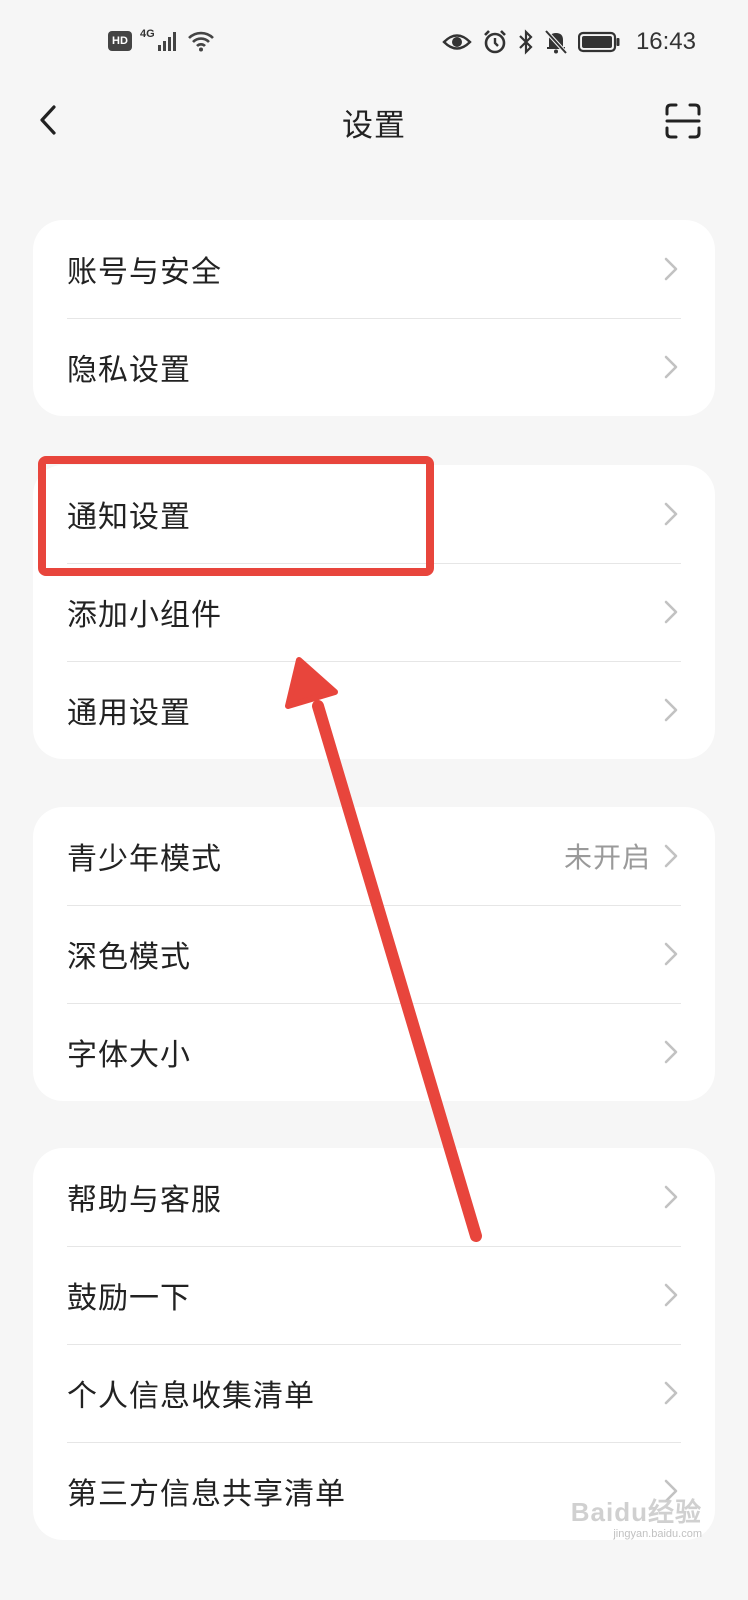 This screenshot has width=748, height=1600. I want to click on settings-item-personal-info-list: 个人信息收集清单, so click(374, 1393).